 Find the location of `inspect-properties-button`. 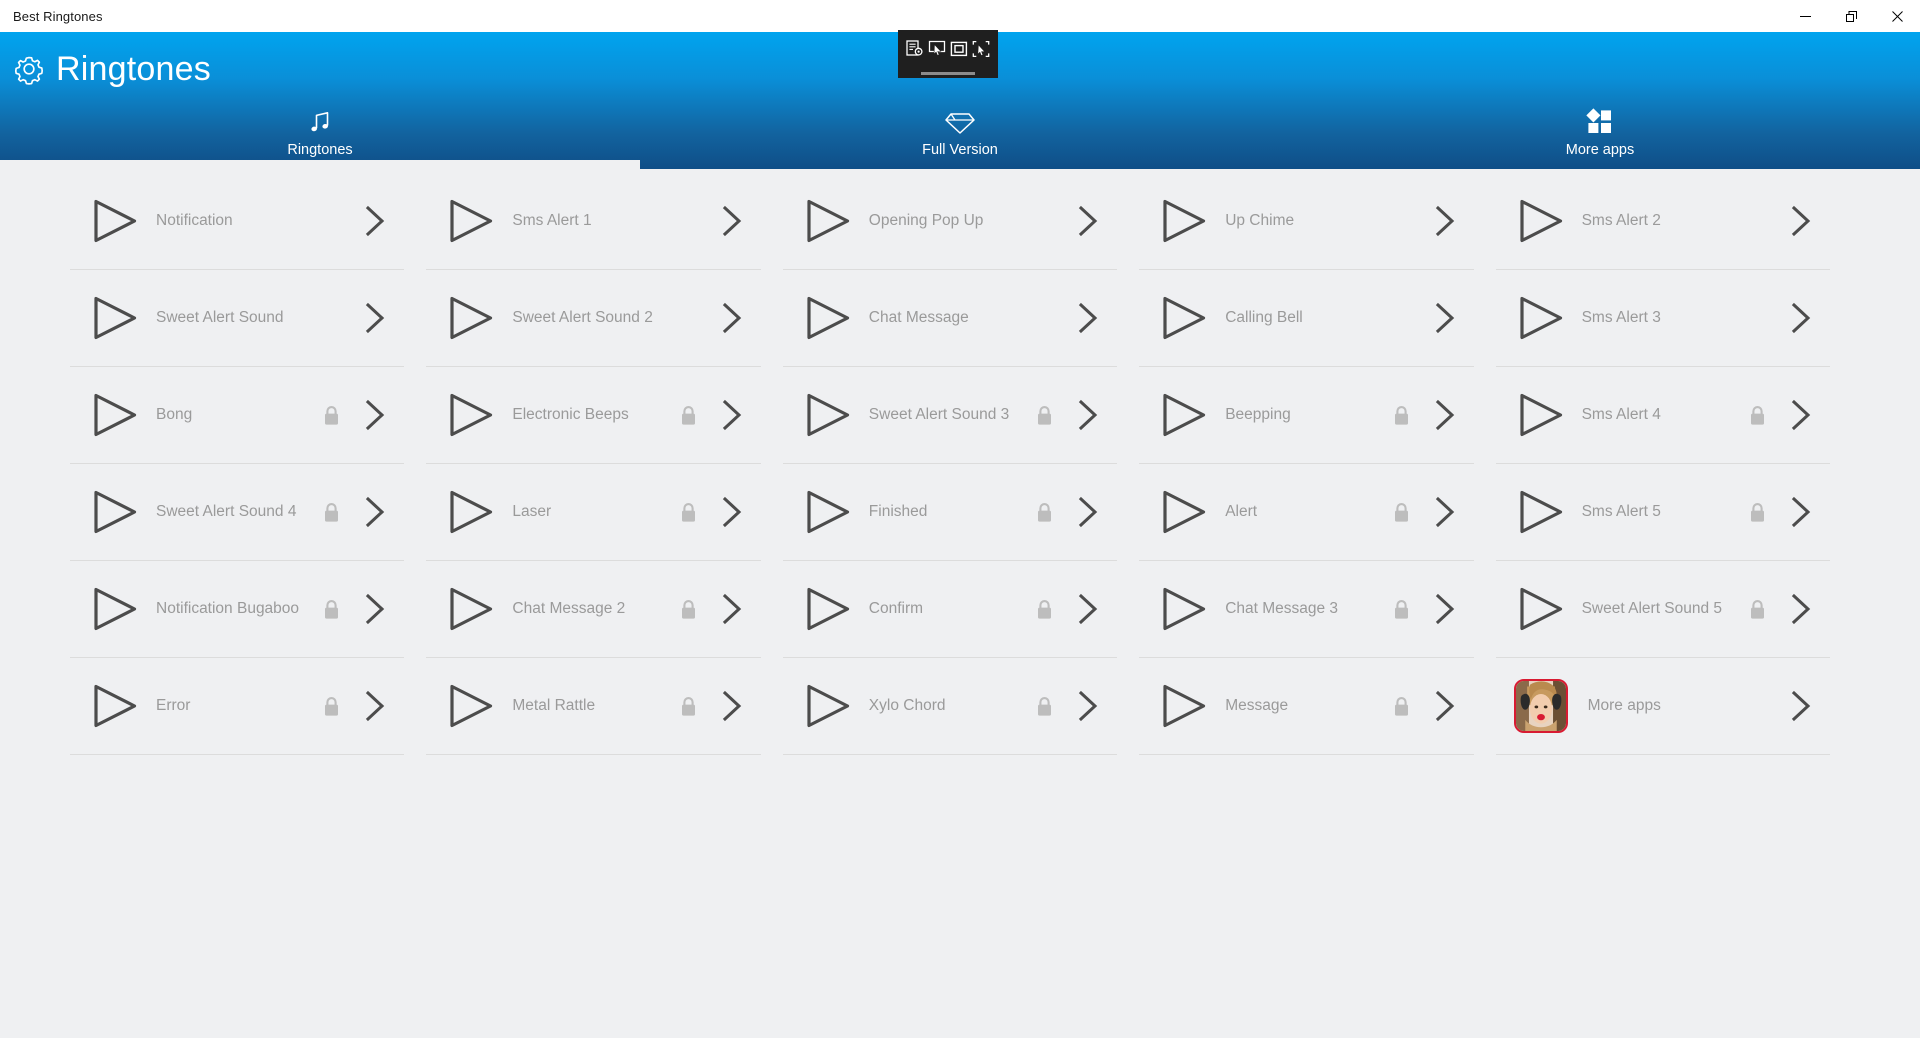

inspect-properties-button is located at coordinates (915, 49).